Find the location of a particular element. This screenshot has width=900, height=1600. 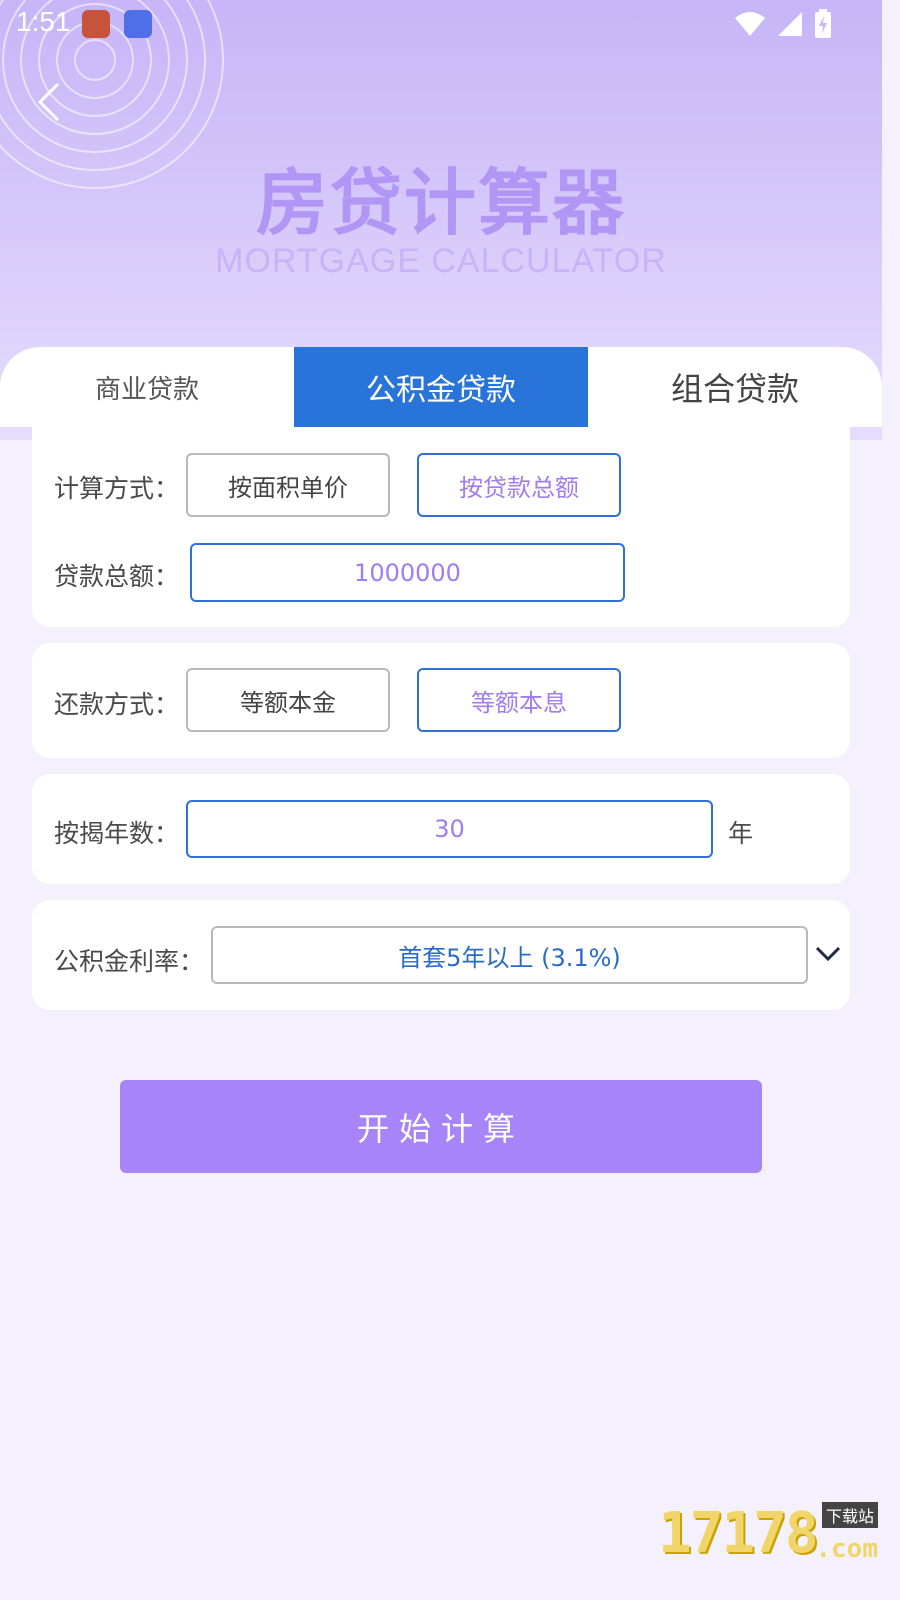

rate-card: 公积金利率： 首套5年以上 (3.1%) is located at coordinates (441, 955).